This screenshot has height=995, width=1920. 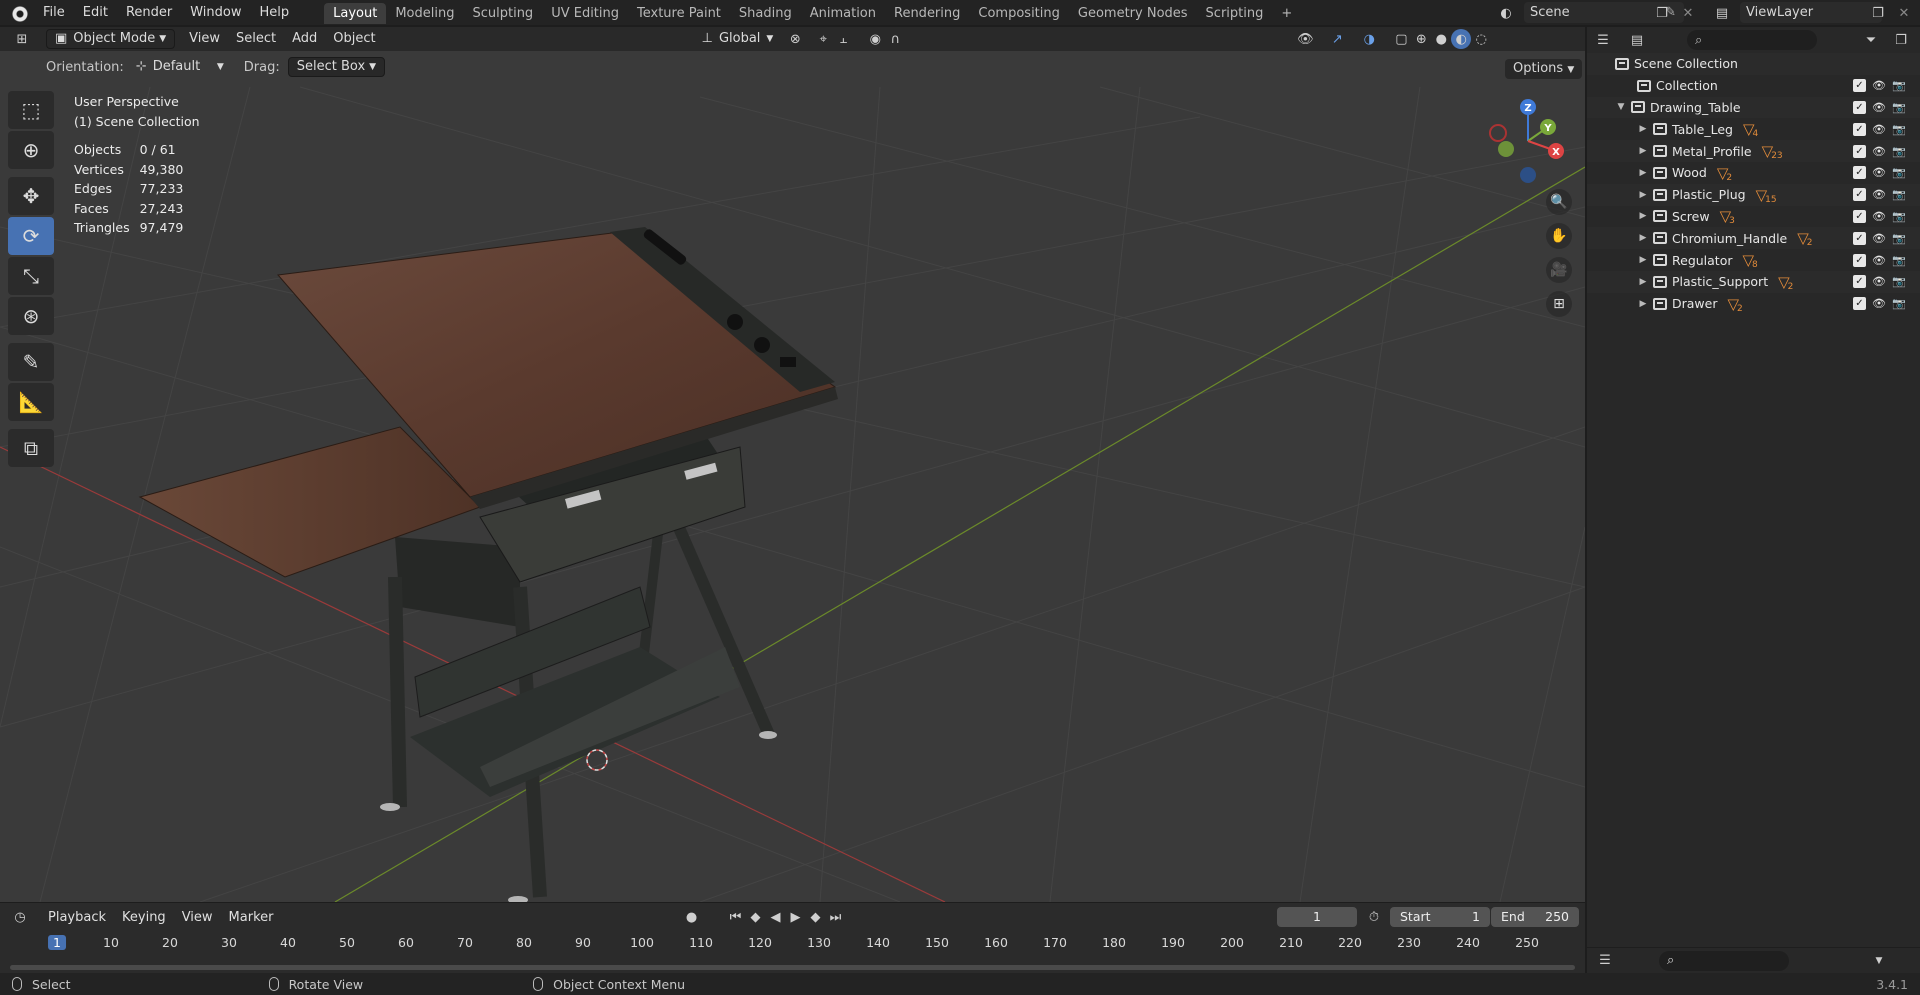 What do you see at coordinates (1525, 138) in the screenshot?
I see `navigation-gizmo: Z Y X` at bounding box center [1525, 138].